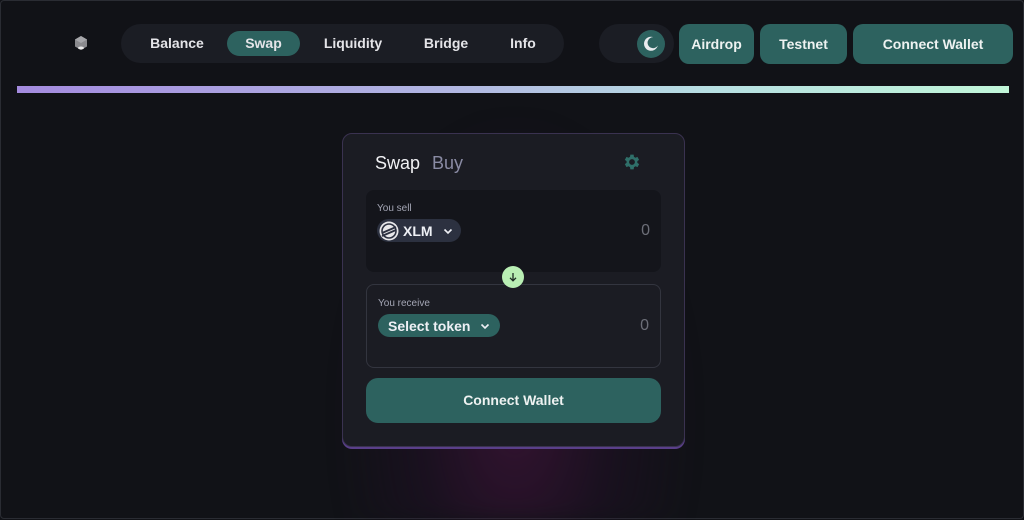 This screenshot has width=1024, height=520. I want to click on theme-toggle, so click(636, 43).